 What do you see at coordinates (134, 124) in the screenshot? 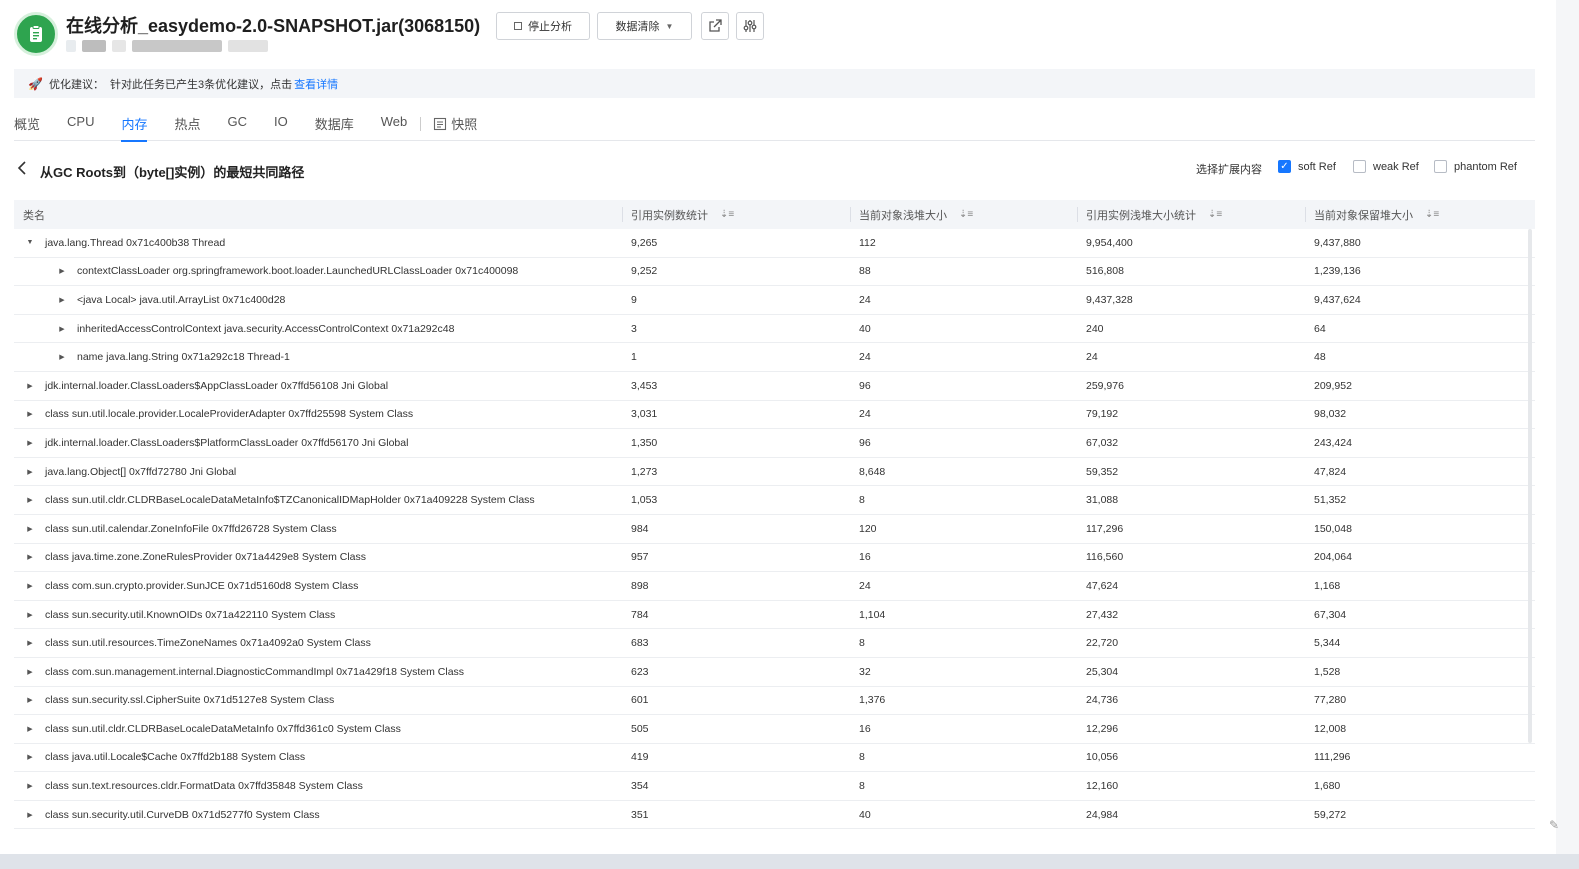
I see `tab-memory: 内存` at bounding box center [134, 124].